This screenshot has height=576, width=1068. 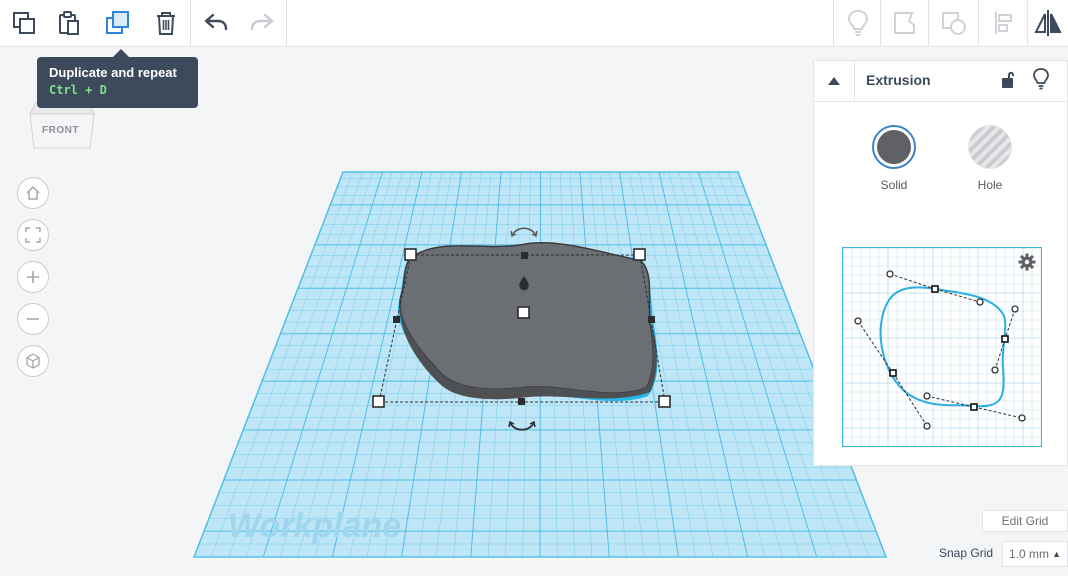 What do you see at coordinates (966, 553) in the screenshot?
I see `snap-grid-label: Snap Grid` at bounding box center [966, 553].